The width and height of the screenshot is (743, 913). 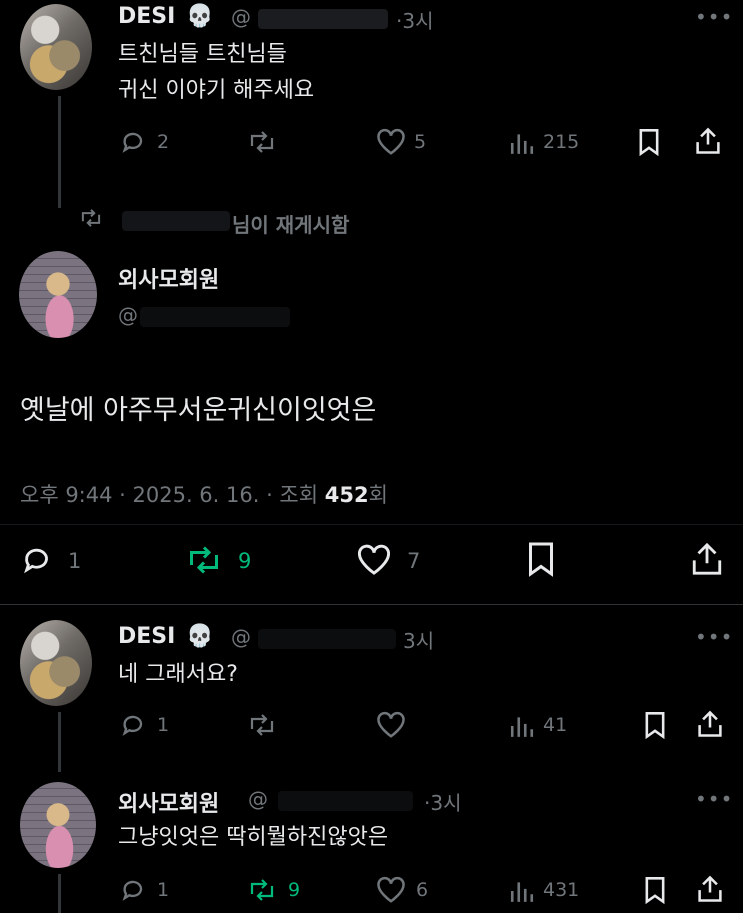 What do you see at coordinates (418, 639) in the screenshot?
I see `timestamp: 3시` at bounding box center [418, 639].